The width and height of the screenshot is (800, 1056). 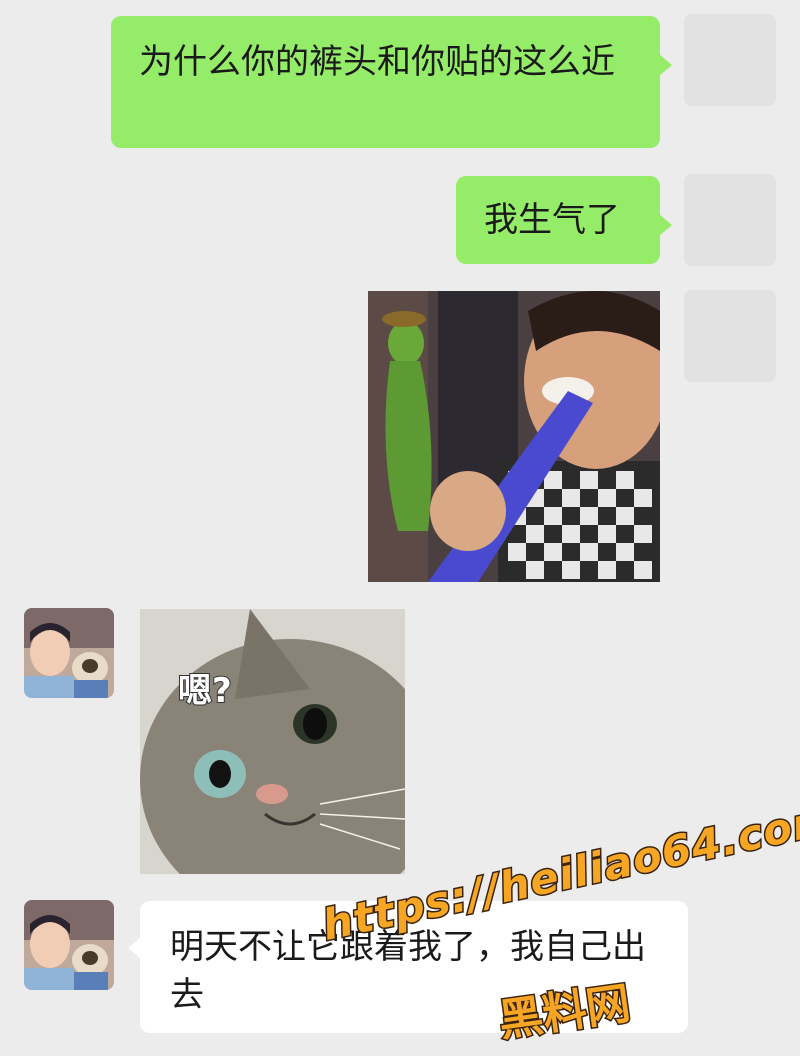 I want to click on sticker-image-sent, so click(x=514, y=436).